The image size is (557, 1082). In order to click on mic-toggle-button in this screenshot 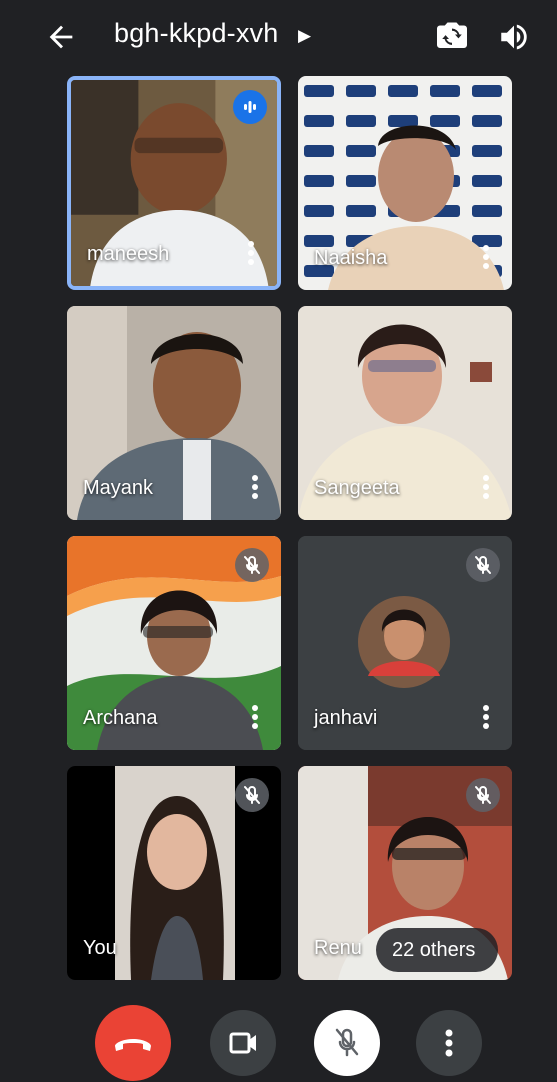, I will do `click(347, 1043)`.